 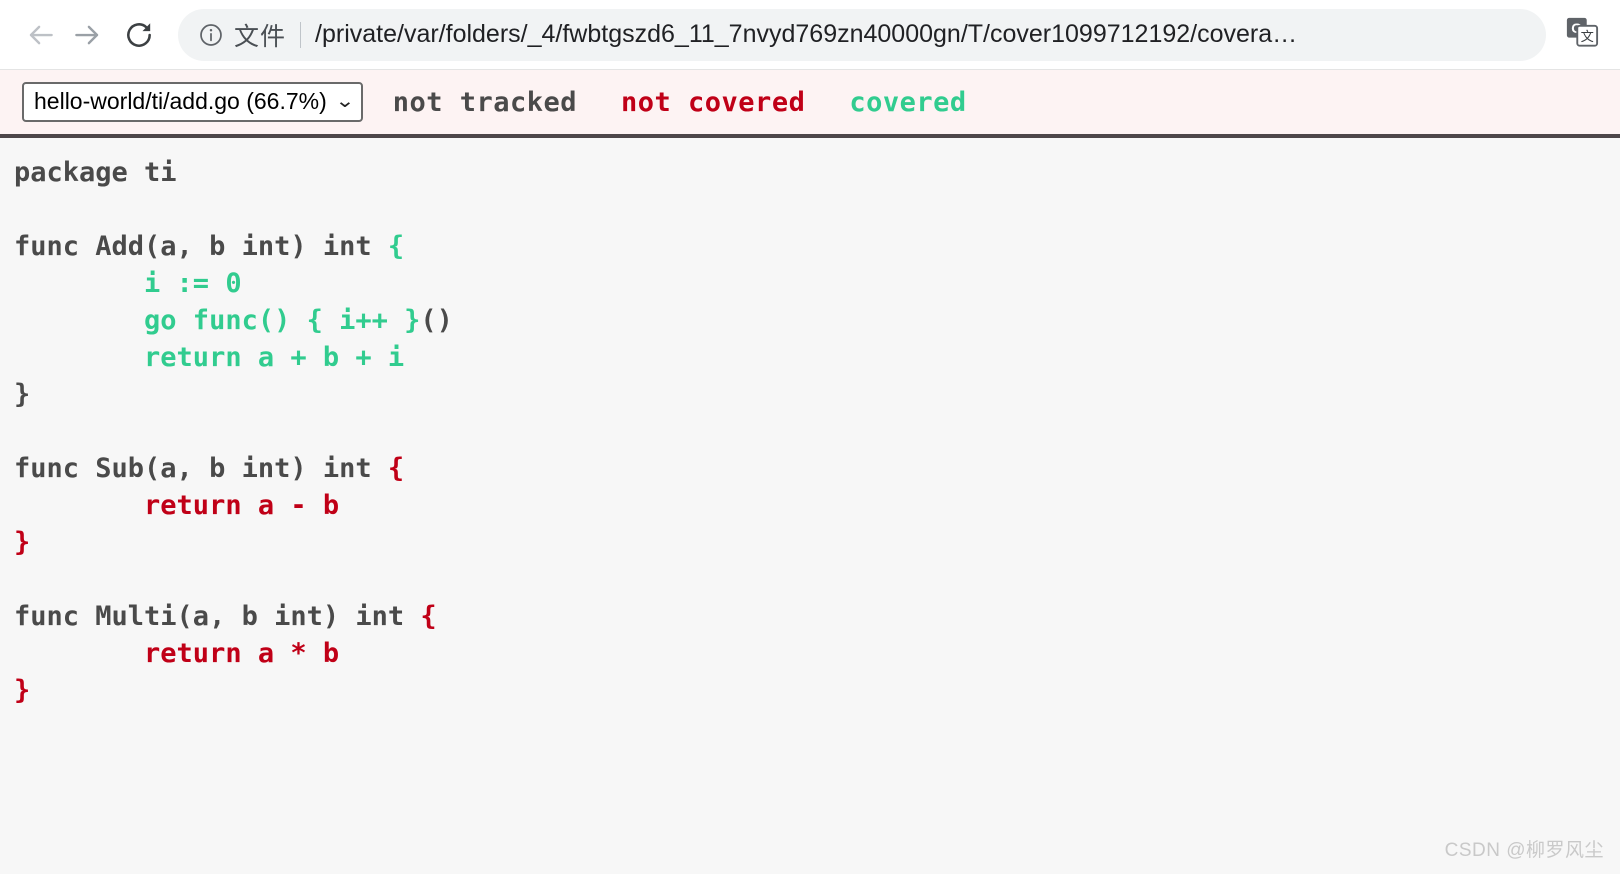 I want to click on info-circle-icon, so click(x=211, y=35).